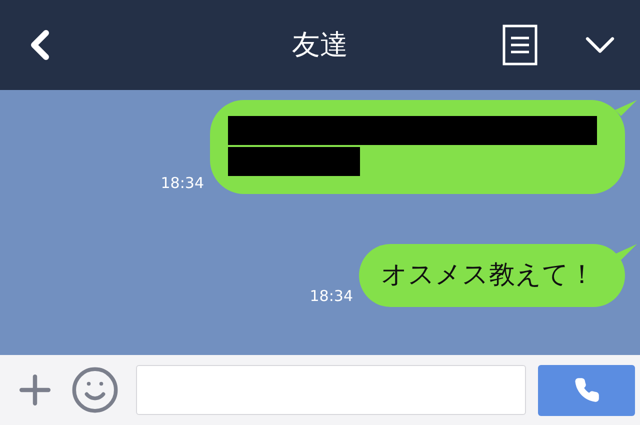 The width and height of the screenshot is (640, 425). Describe the element at coordinates (488, 275) in the screenshot. I see `message-text: オスメス教えて！` at that location.